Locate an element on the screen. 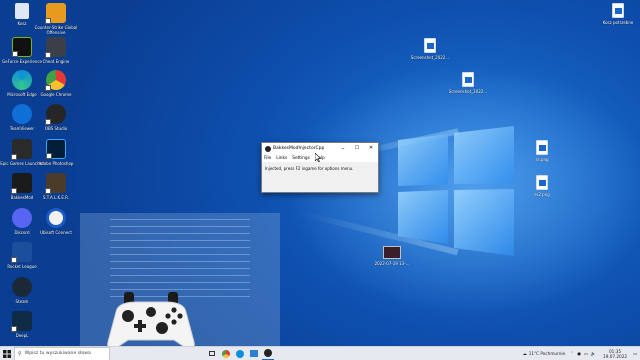 Image resolution: width=640 pixels, height=360 pixels. store-taskbar-icon is located at coordinates (254, 353).